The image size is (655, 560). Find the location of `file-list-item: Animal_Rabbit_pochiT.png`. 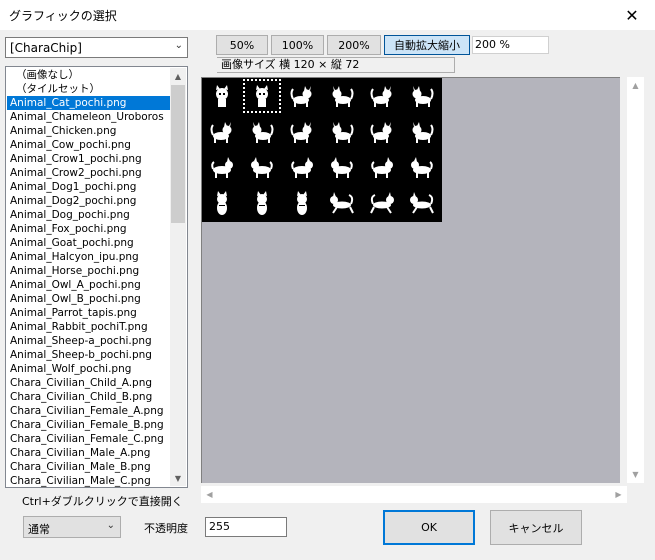

file-list-item: Animal_Rabbit_pochiT.png is located at coordinates (89, 327).